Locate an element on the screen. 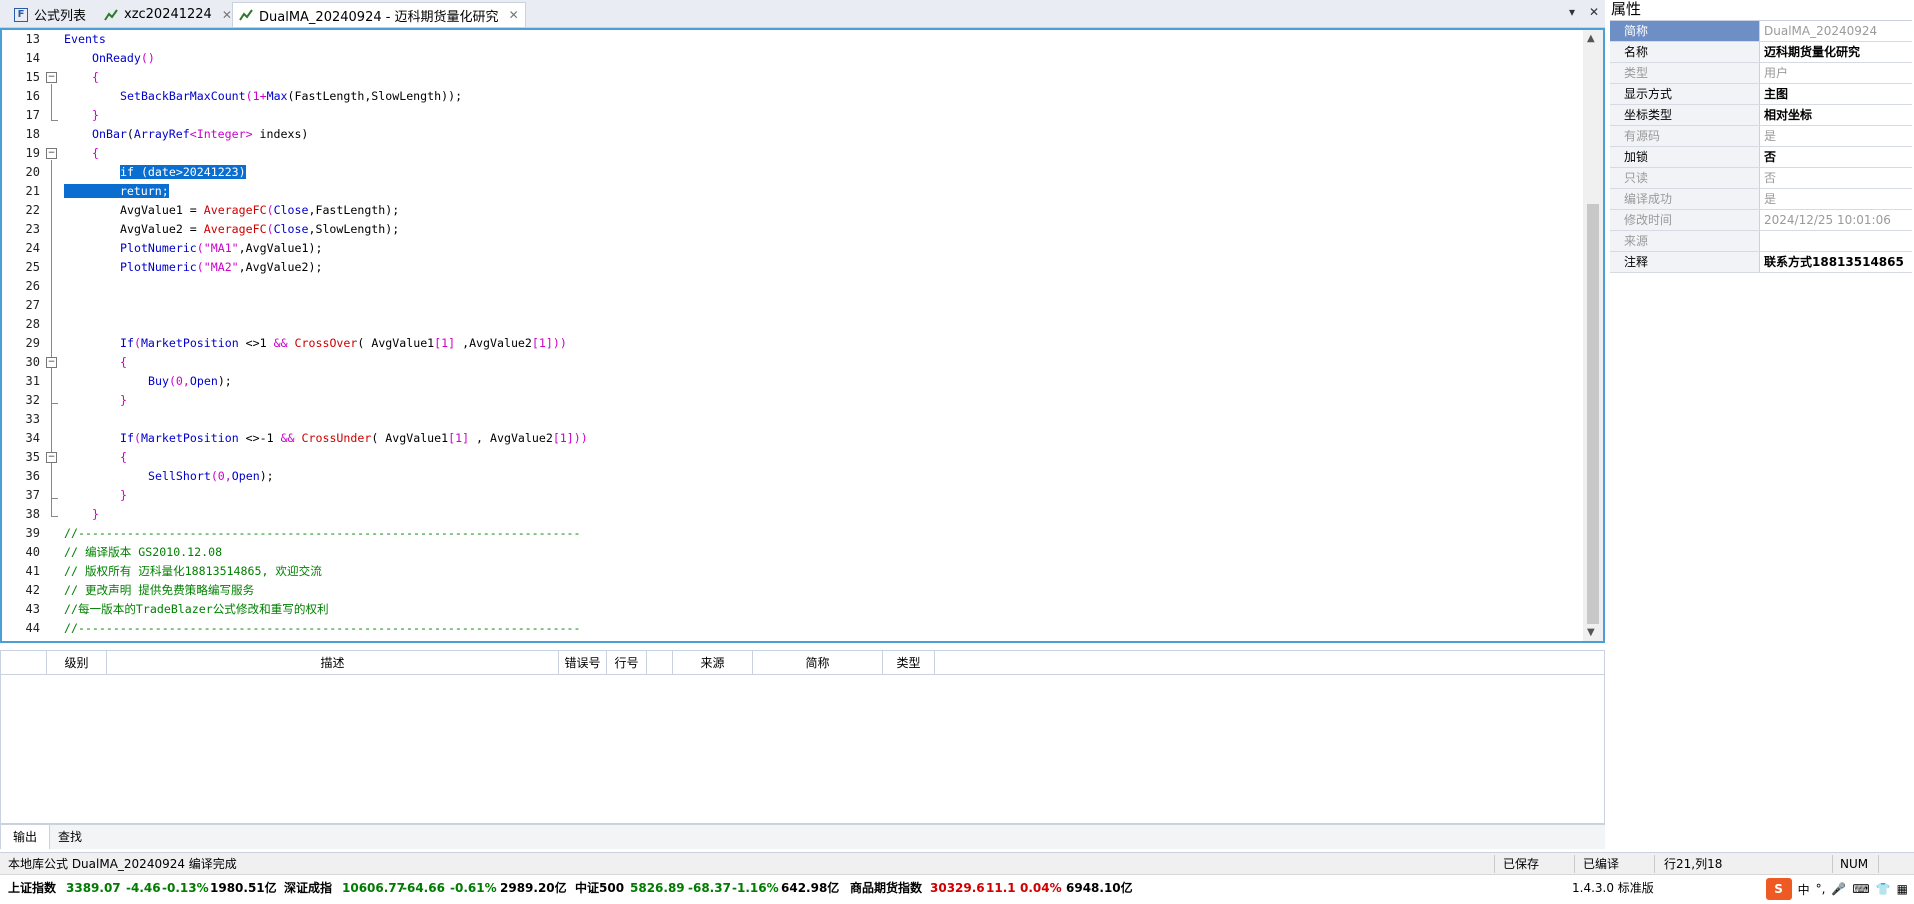 This screenshot has width=1914, height=904. property-row-name: 名称 迈科期货量化研究 is located at coordinates (1761, 52).